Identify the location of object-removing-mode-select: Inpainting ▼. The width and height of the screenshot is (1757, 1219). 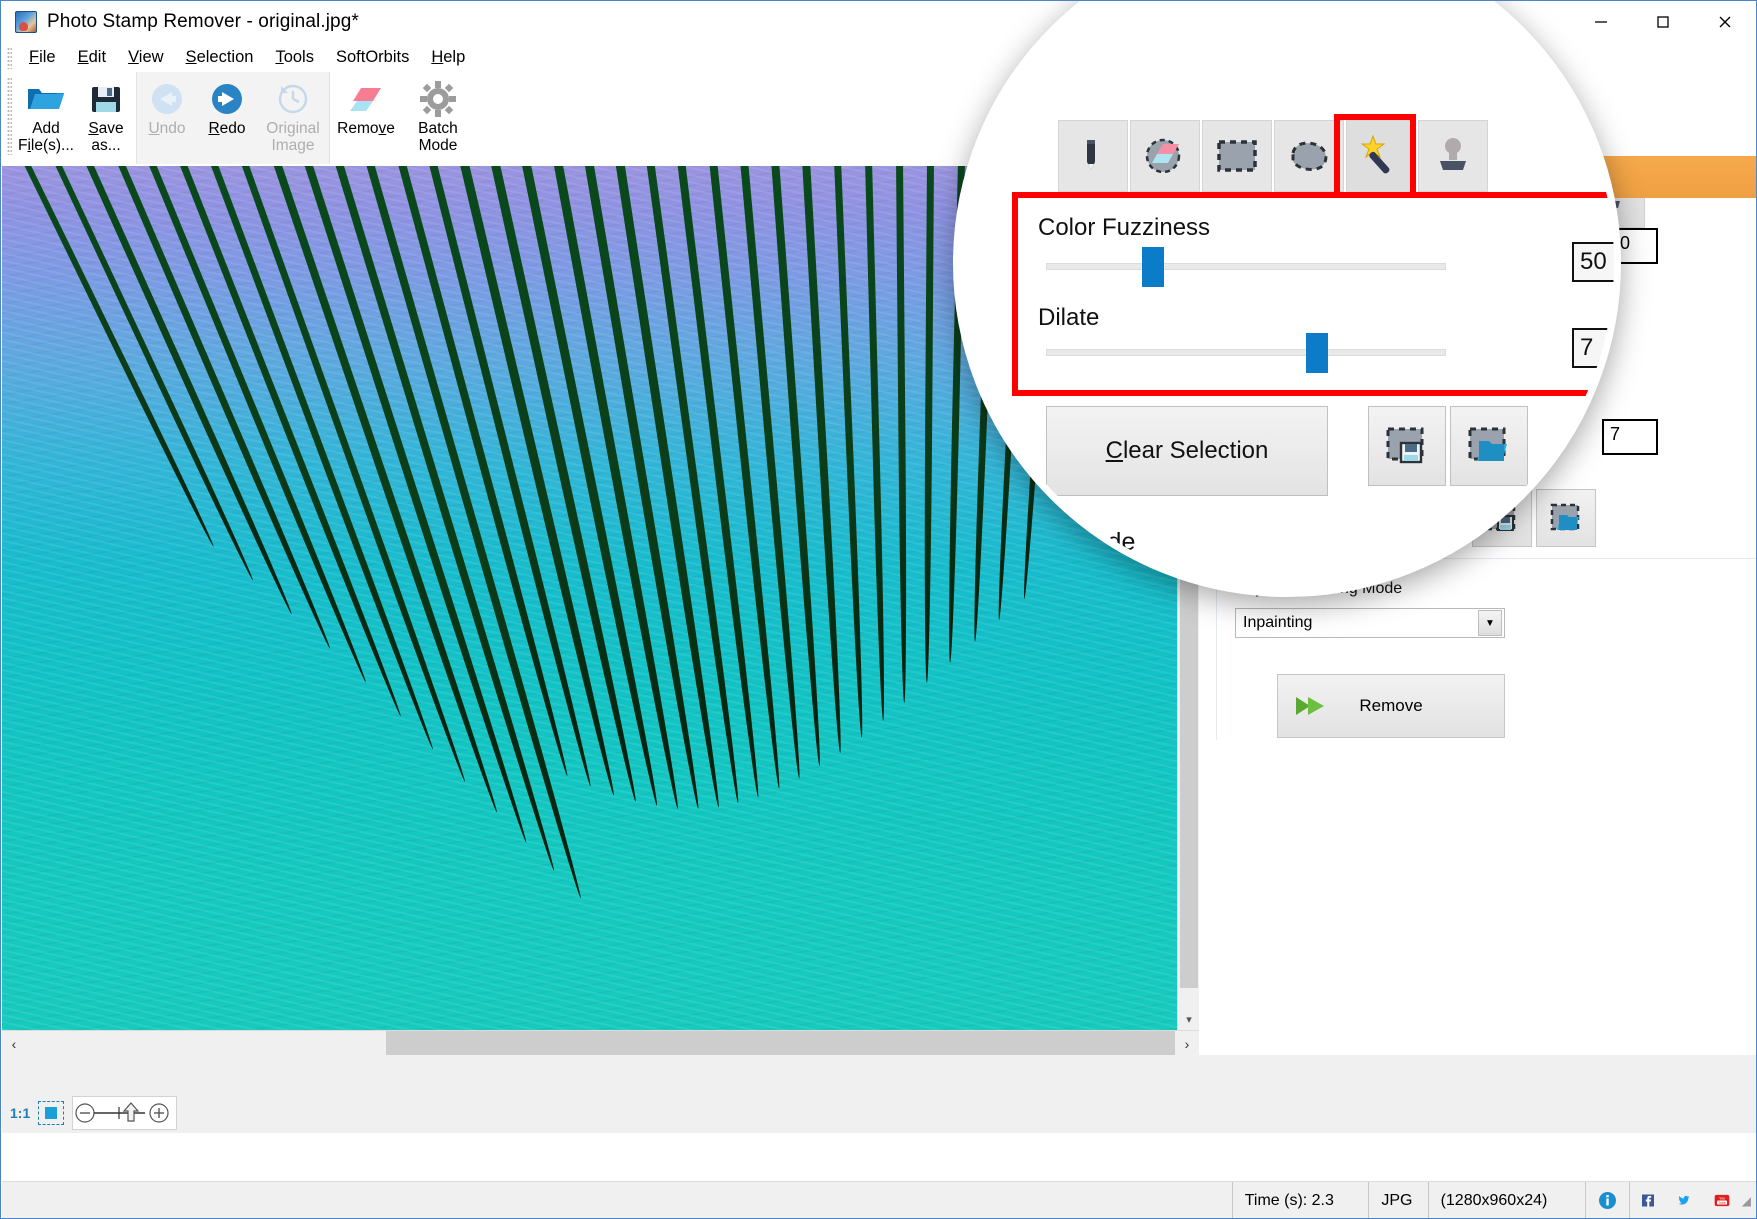
(1370, 623).